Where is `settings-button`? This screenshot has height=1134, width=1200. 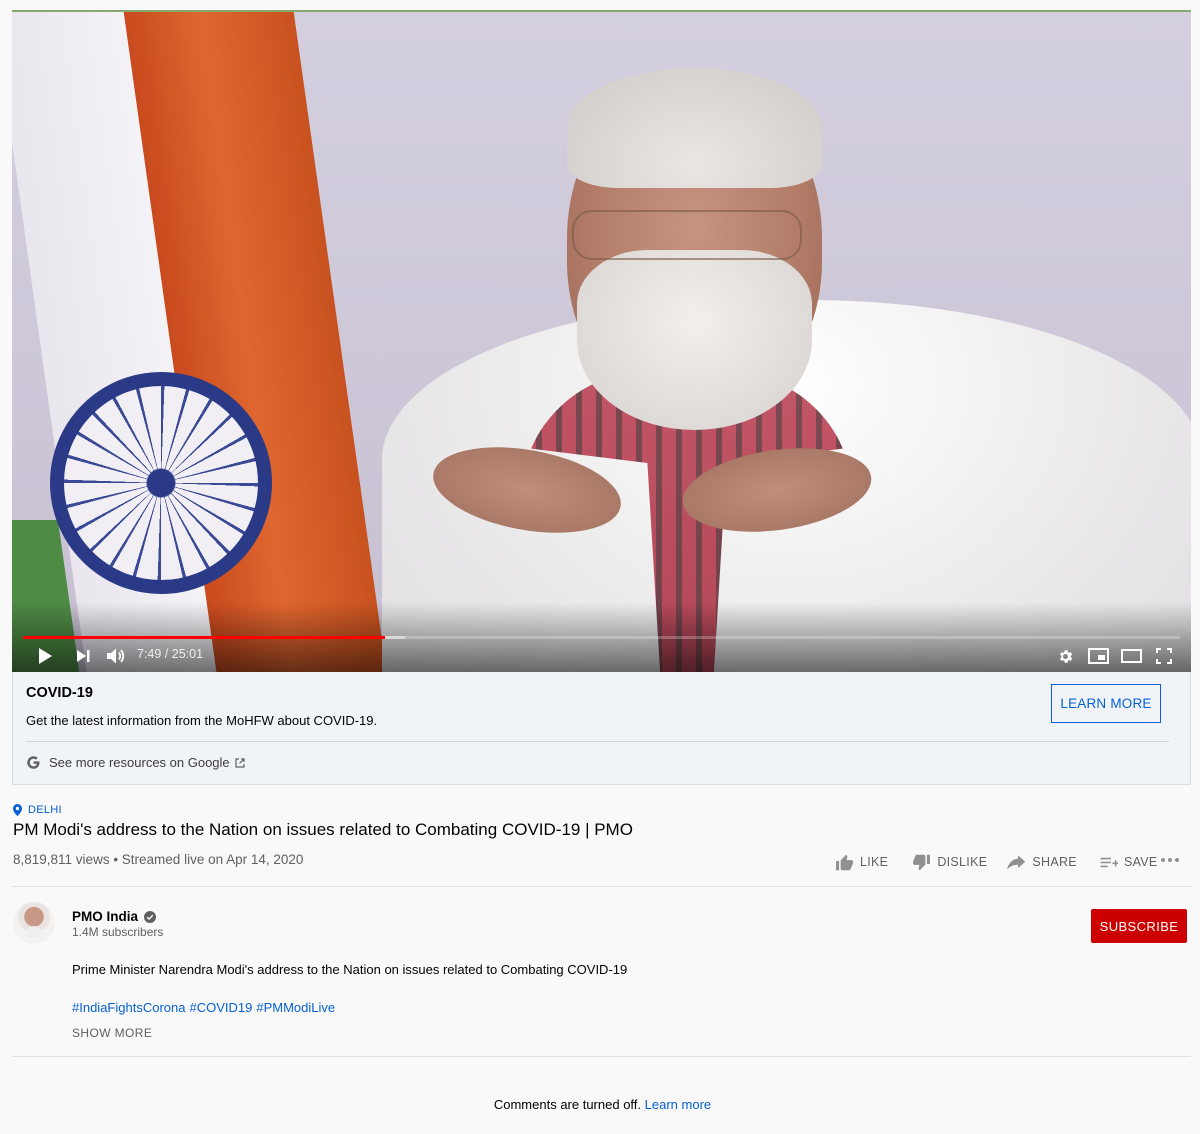 settings-button is located at coordinates (1065, 656).